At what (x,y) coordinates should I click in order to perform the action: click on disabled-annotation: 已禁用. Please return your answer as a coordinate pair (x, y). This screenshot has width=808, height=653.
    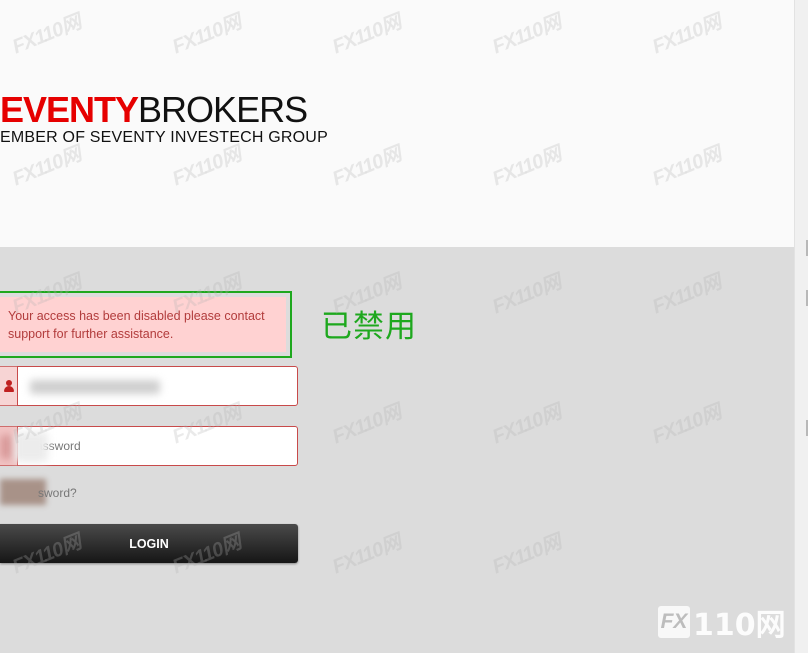
    Looking at the image, I should click on (369, 327).